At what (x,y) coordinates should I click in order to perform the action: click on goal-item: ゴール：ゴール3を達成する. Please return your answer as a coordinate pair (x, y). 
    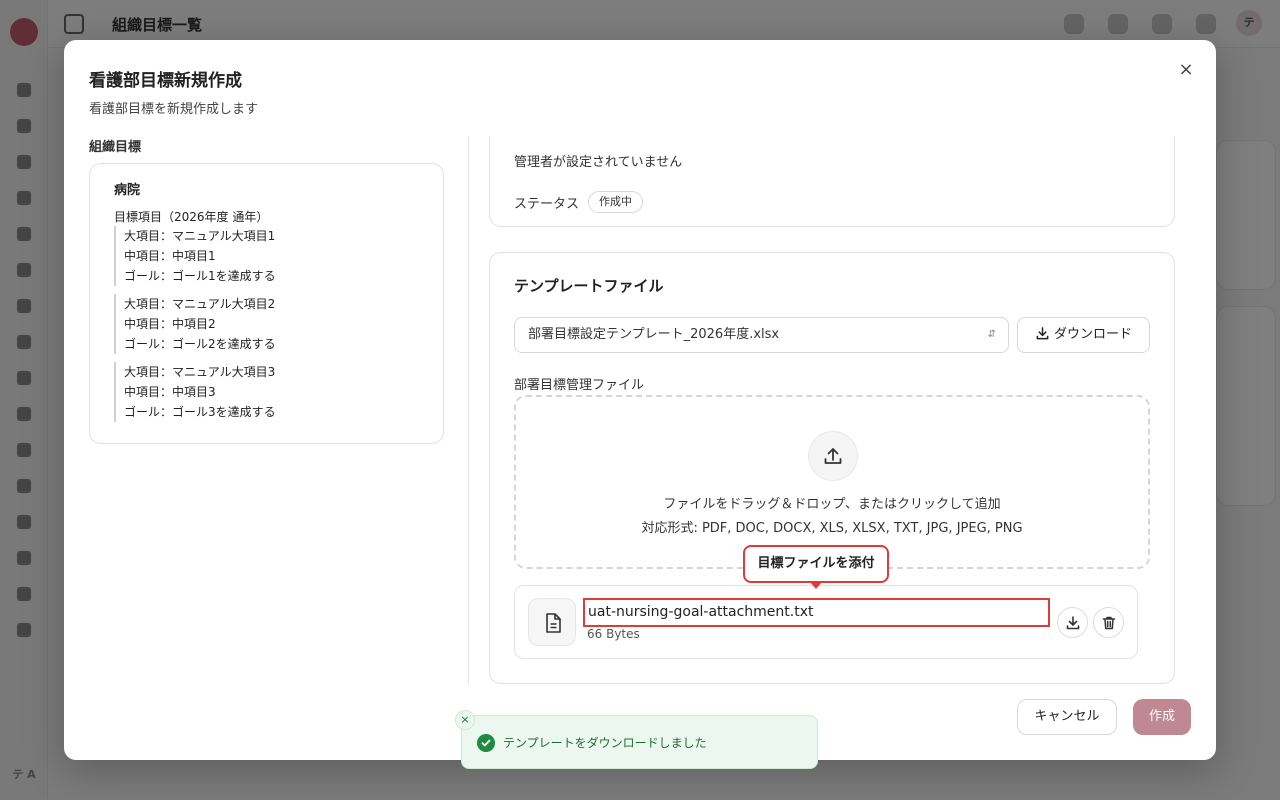
    Looking at the image, I should click on (200, 412).